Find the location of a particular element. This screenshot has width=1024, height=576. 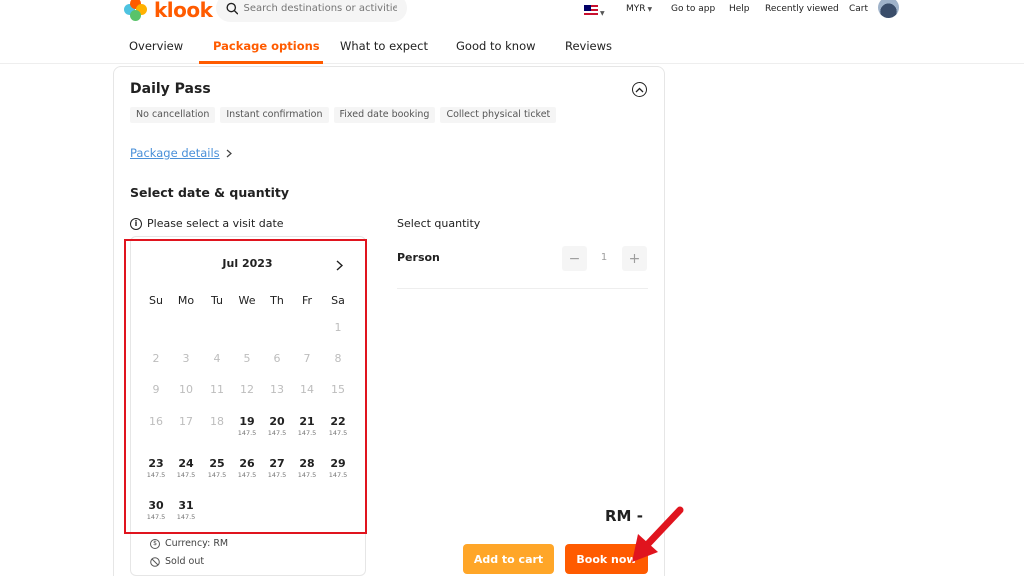

tag-collect-physical-ticket: Collect physical ticket is located at coordinates (498, 115).